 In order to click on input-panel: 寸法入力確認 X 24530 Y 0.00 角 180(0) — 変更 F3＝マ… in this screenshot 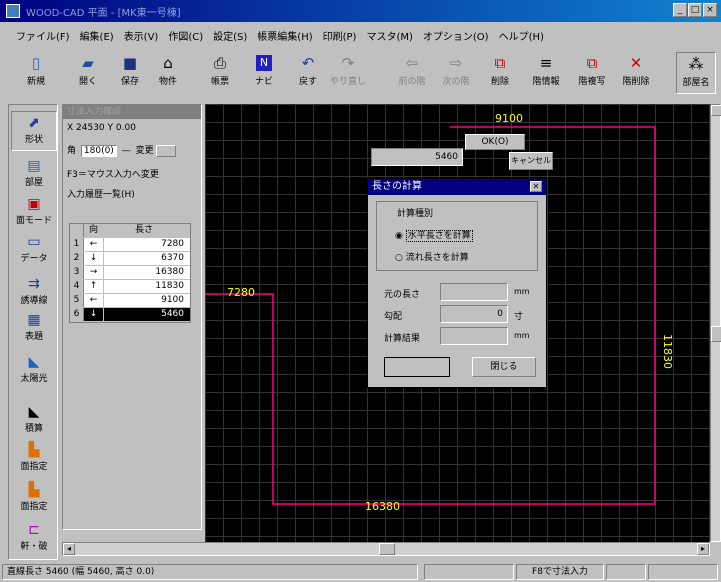, I will do `click(132, 317)`.